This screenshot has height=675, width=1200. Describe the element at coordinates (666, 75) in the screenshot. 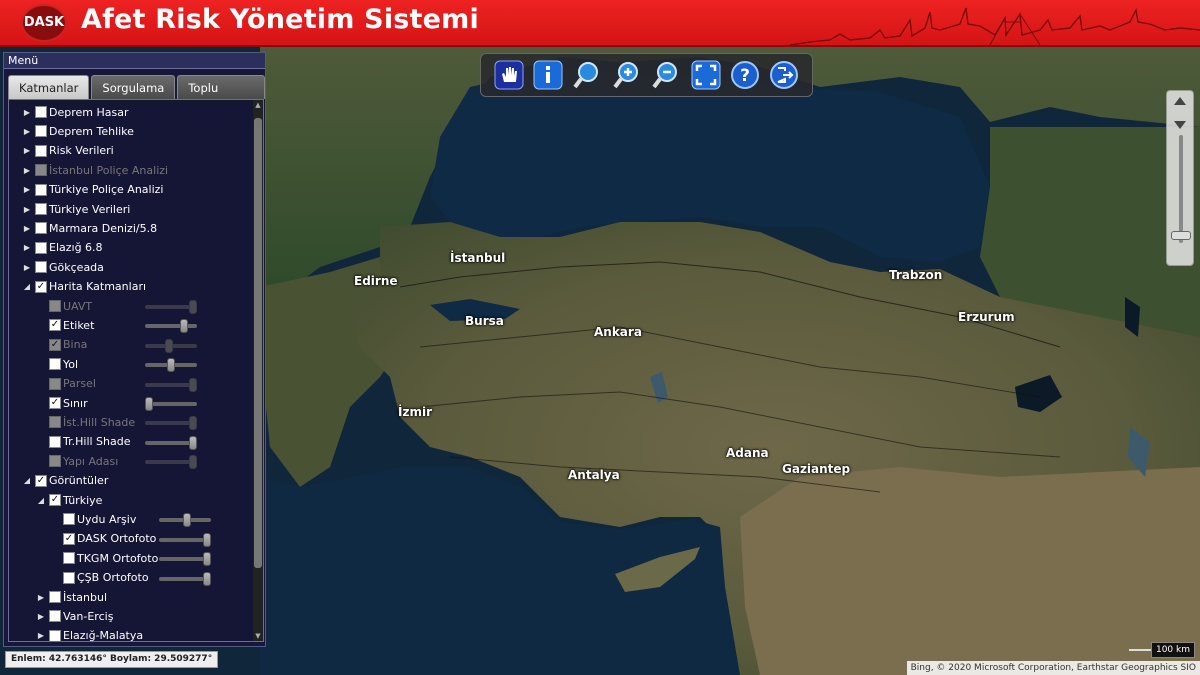

I see `zoom-out-icon` at that location.